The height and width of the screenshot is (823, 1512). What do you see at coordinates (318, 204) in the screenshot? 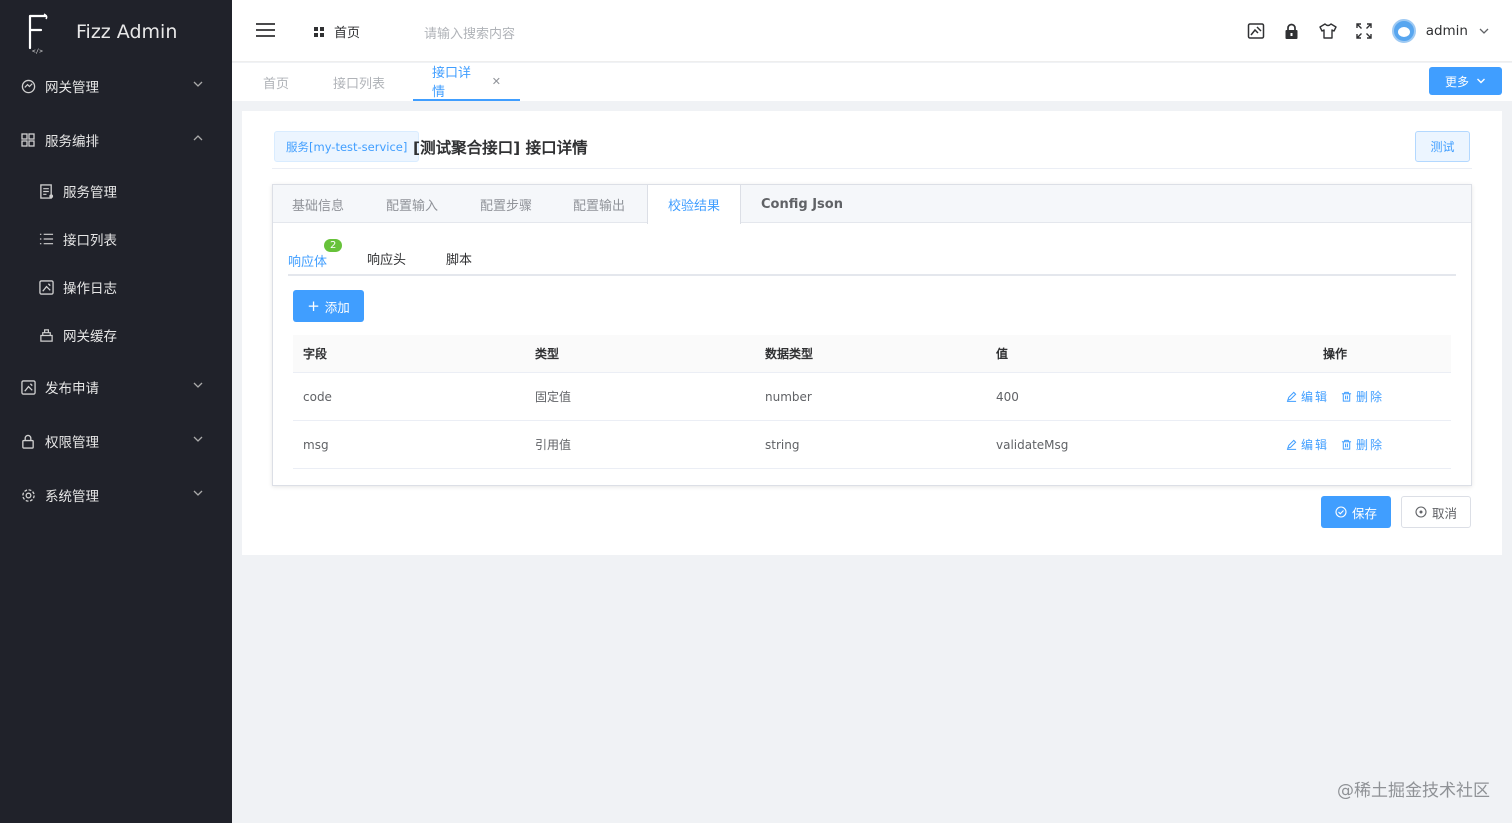
I see `tab-basic-info: 基础信息` at bounding box center [318, 204].